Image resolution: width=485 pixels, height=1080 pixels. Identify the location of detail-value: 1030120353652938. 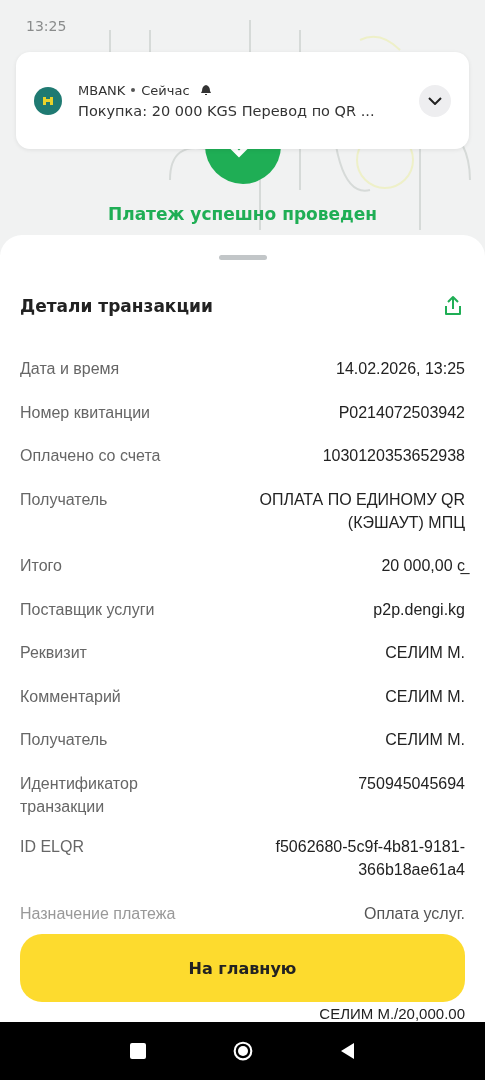
(394, 456).